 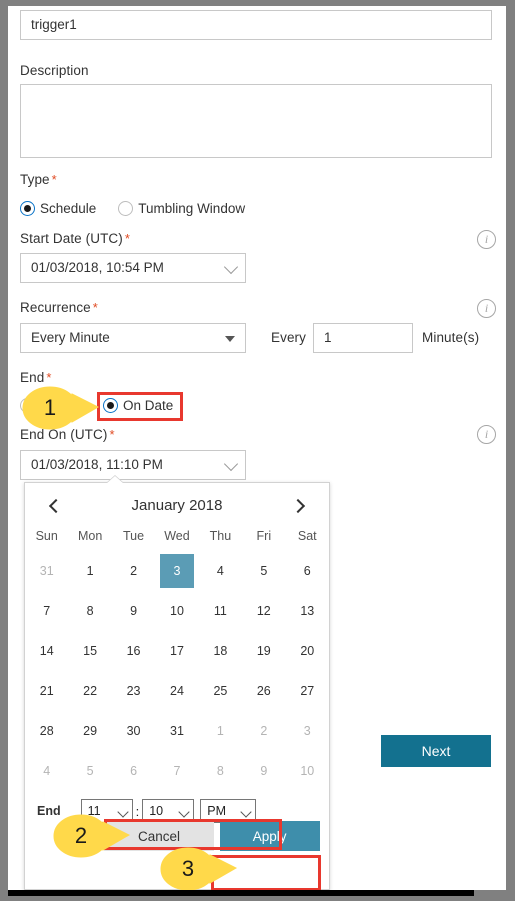 What do you see at coordinates (54, 179) in the screenshot?
I see `type-required-mark: *` at bounding box center [54, 179].